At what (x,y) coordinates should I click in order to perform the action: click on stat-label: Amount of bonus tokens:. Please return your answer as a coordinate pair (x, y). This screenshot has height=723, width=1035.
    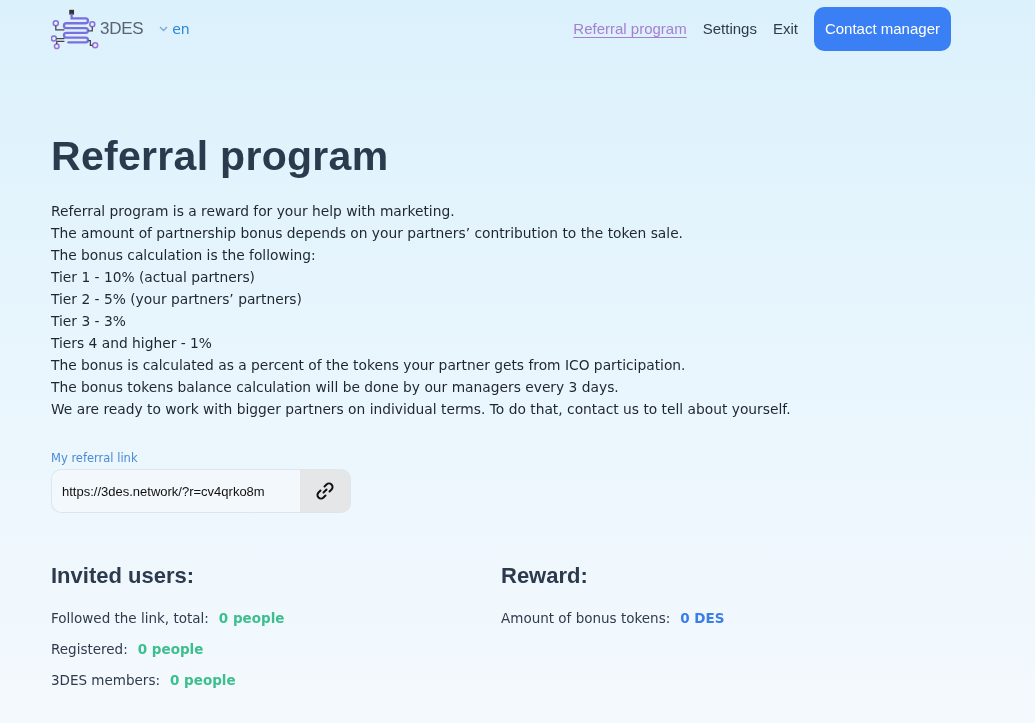
    Looking at the image, I should click on (586, 618).